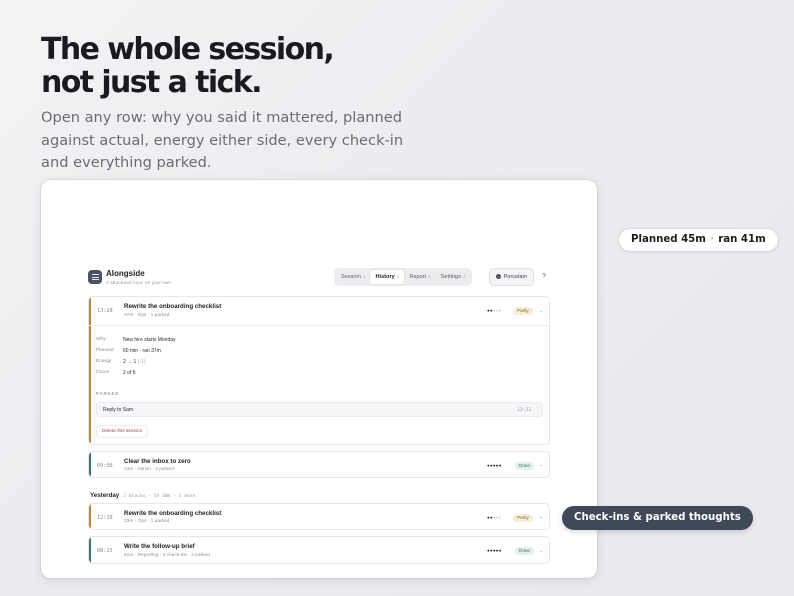 The height and width of the screenshot is (596, 794). What do you see at coordinates (742, 239) in the screenshot?
I see `callout-planned-right: ran 41m` at bounding box center [742, 239].